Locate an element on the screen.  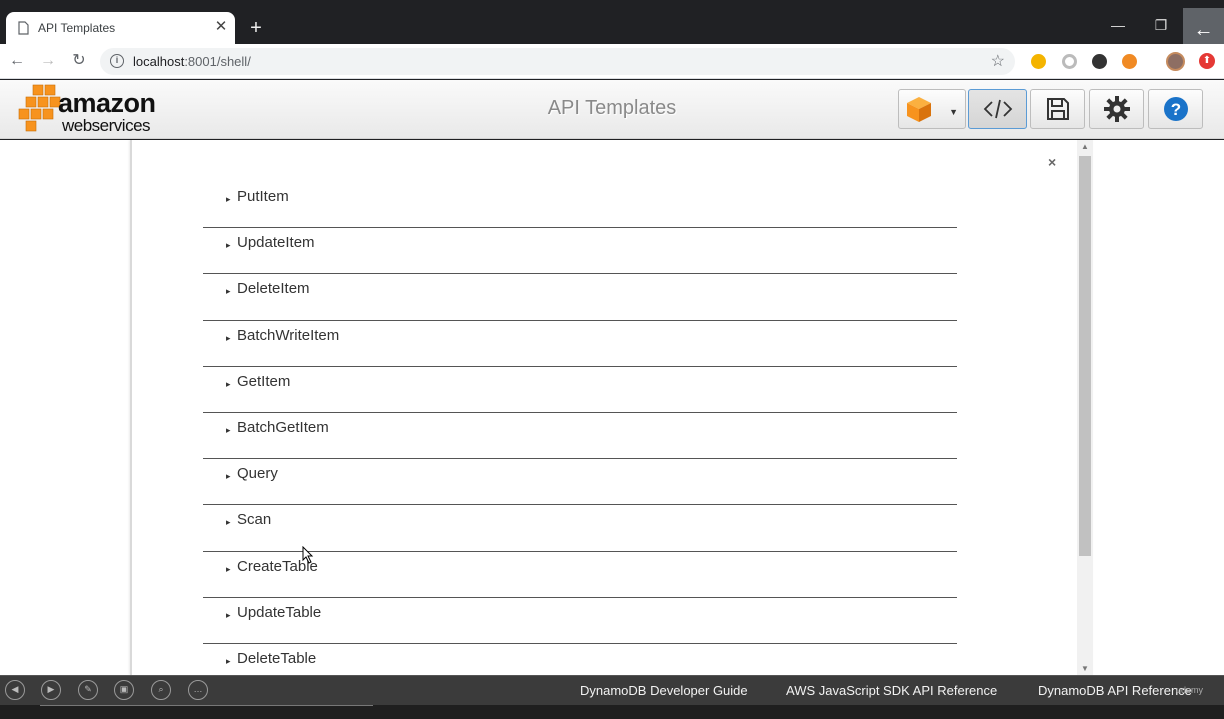
udemy-watermark: udemy is located at coordinates (1190, 690).